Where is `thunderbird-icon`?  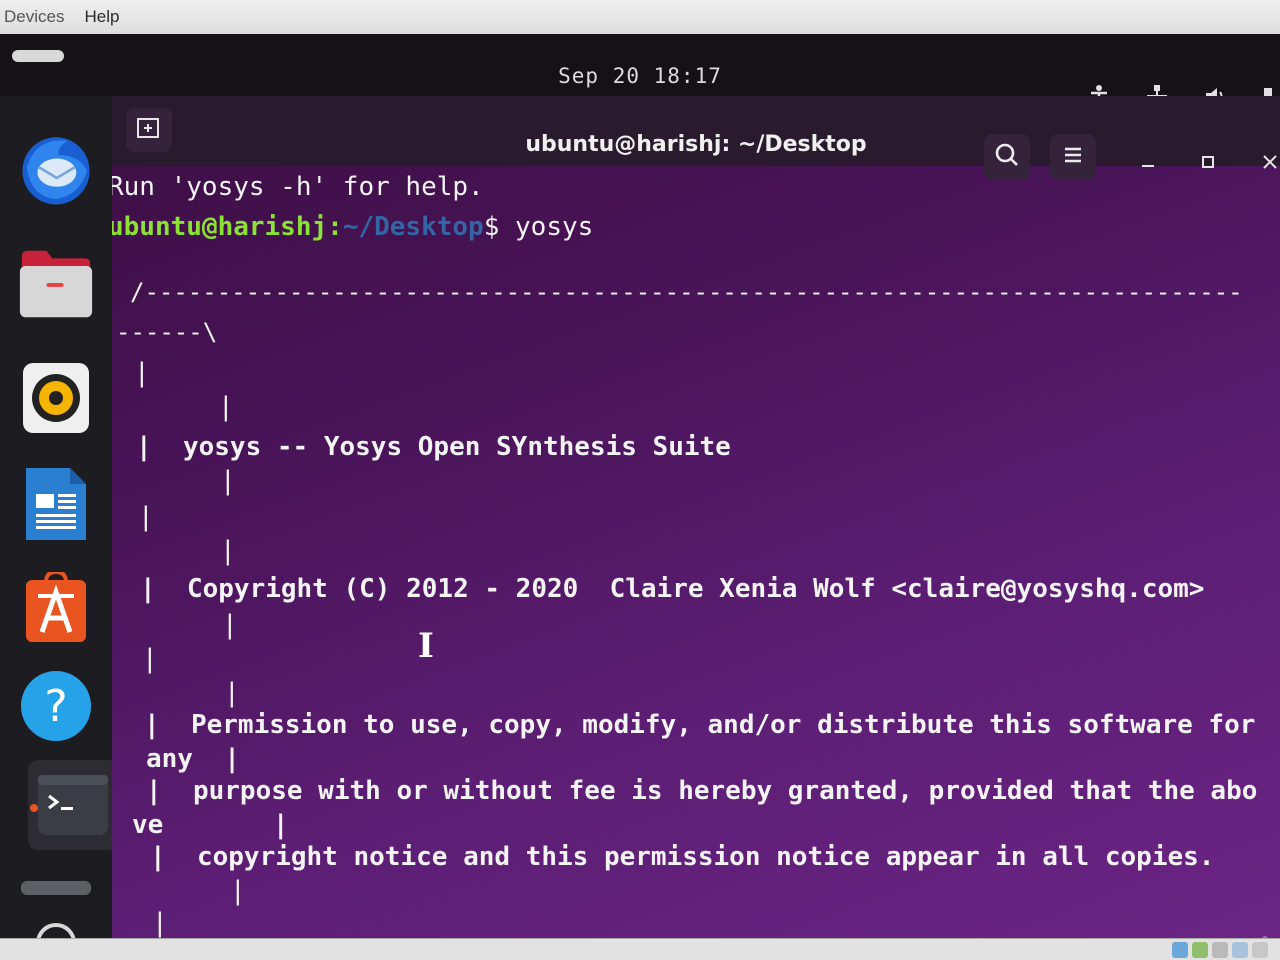
thunderbird-icon is located at coordinates (56, 170).